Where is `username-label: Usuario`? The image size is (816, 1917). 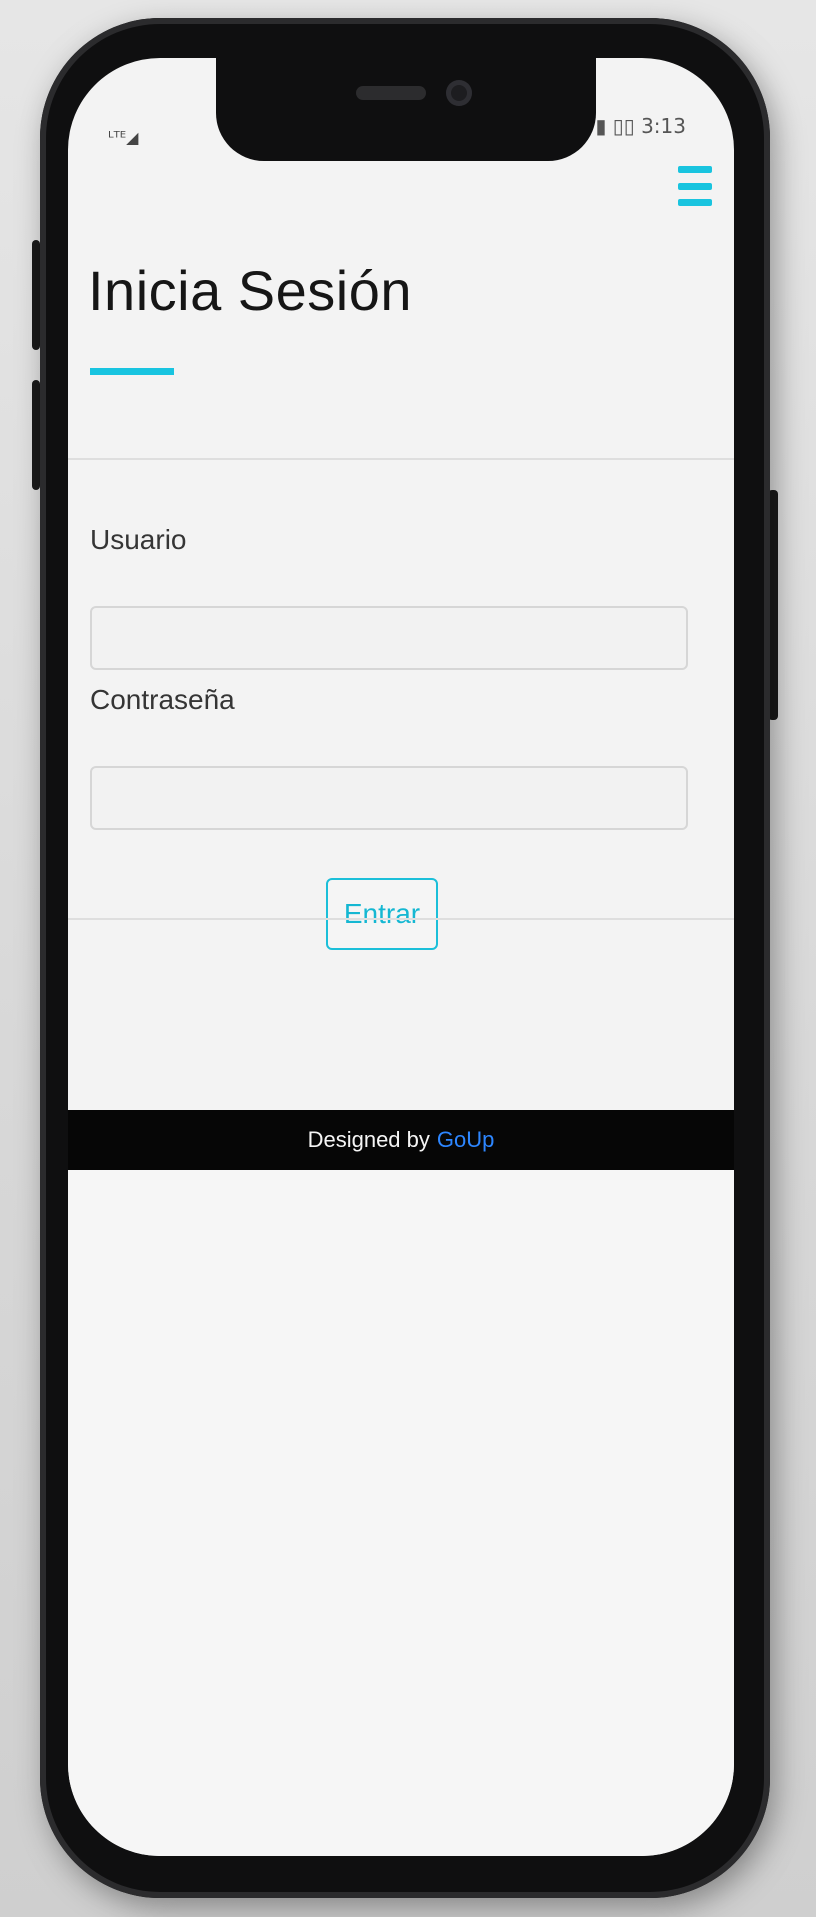 username-label: Usuario is located at coordinates (138, 539).